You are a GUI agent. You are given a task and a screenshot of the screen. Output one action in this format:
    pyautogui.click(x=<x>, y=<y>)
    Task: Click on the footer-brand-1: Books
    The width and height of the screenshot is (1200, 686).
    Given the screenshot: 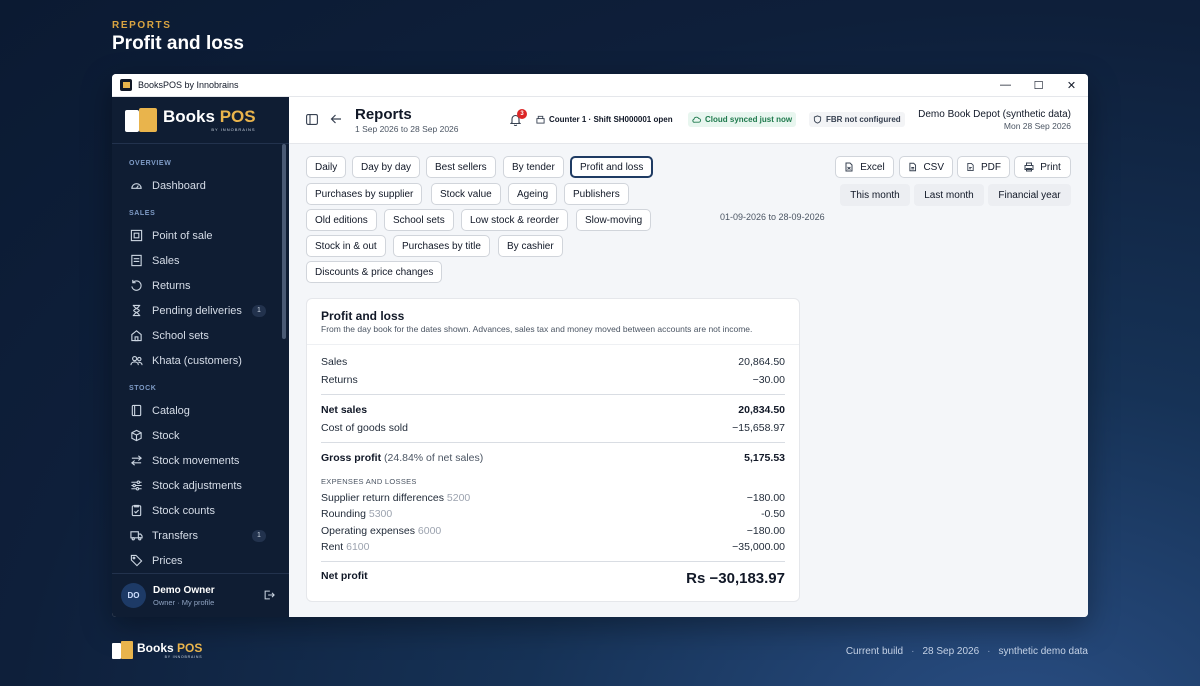 What is the action you would take?
    pyautogui.click(x=157, y=647)
    